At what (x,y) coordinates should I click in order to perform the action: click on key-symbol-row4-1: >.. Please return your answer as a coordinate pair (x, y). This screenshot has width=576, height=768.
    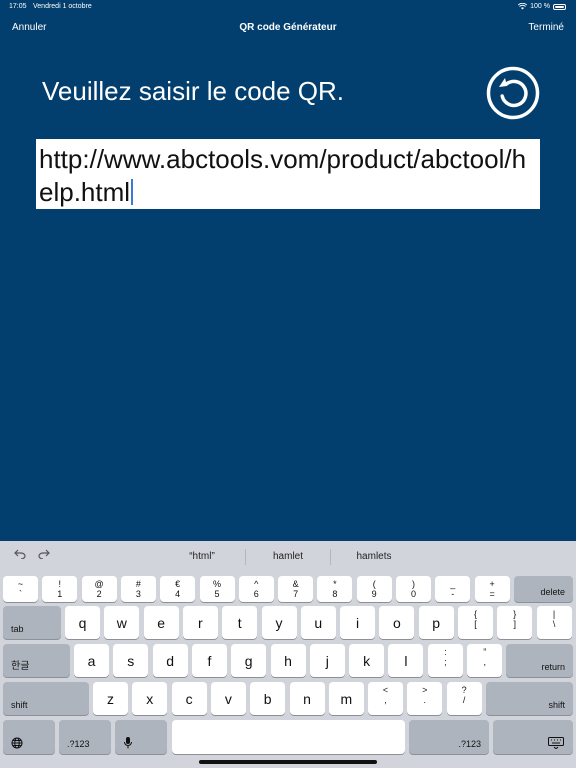
    Looking at the image, I should click on (425, 698).